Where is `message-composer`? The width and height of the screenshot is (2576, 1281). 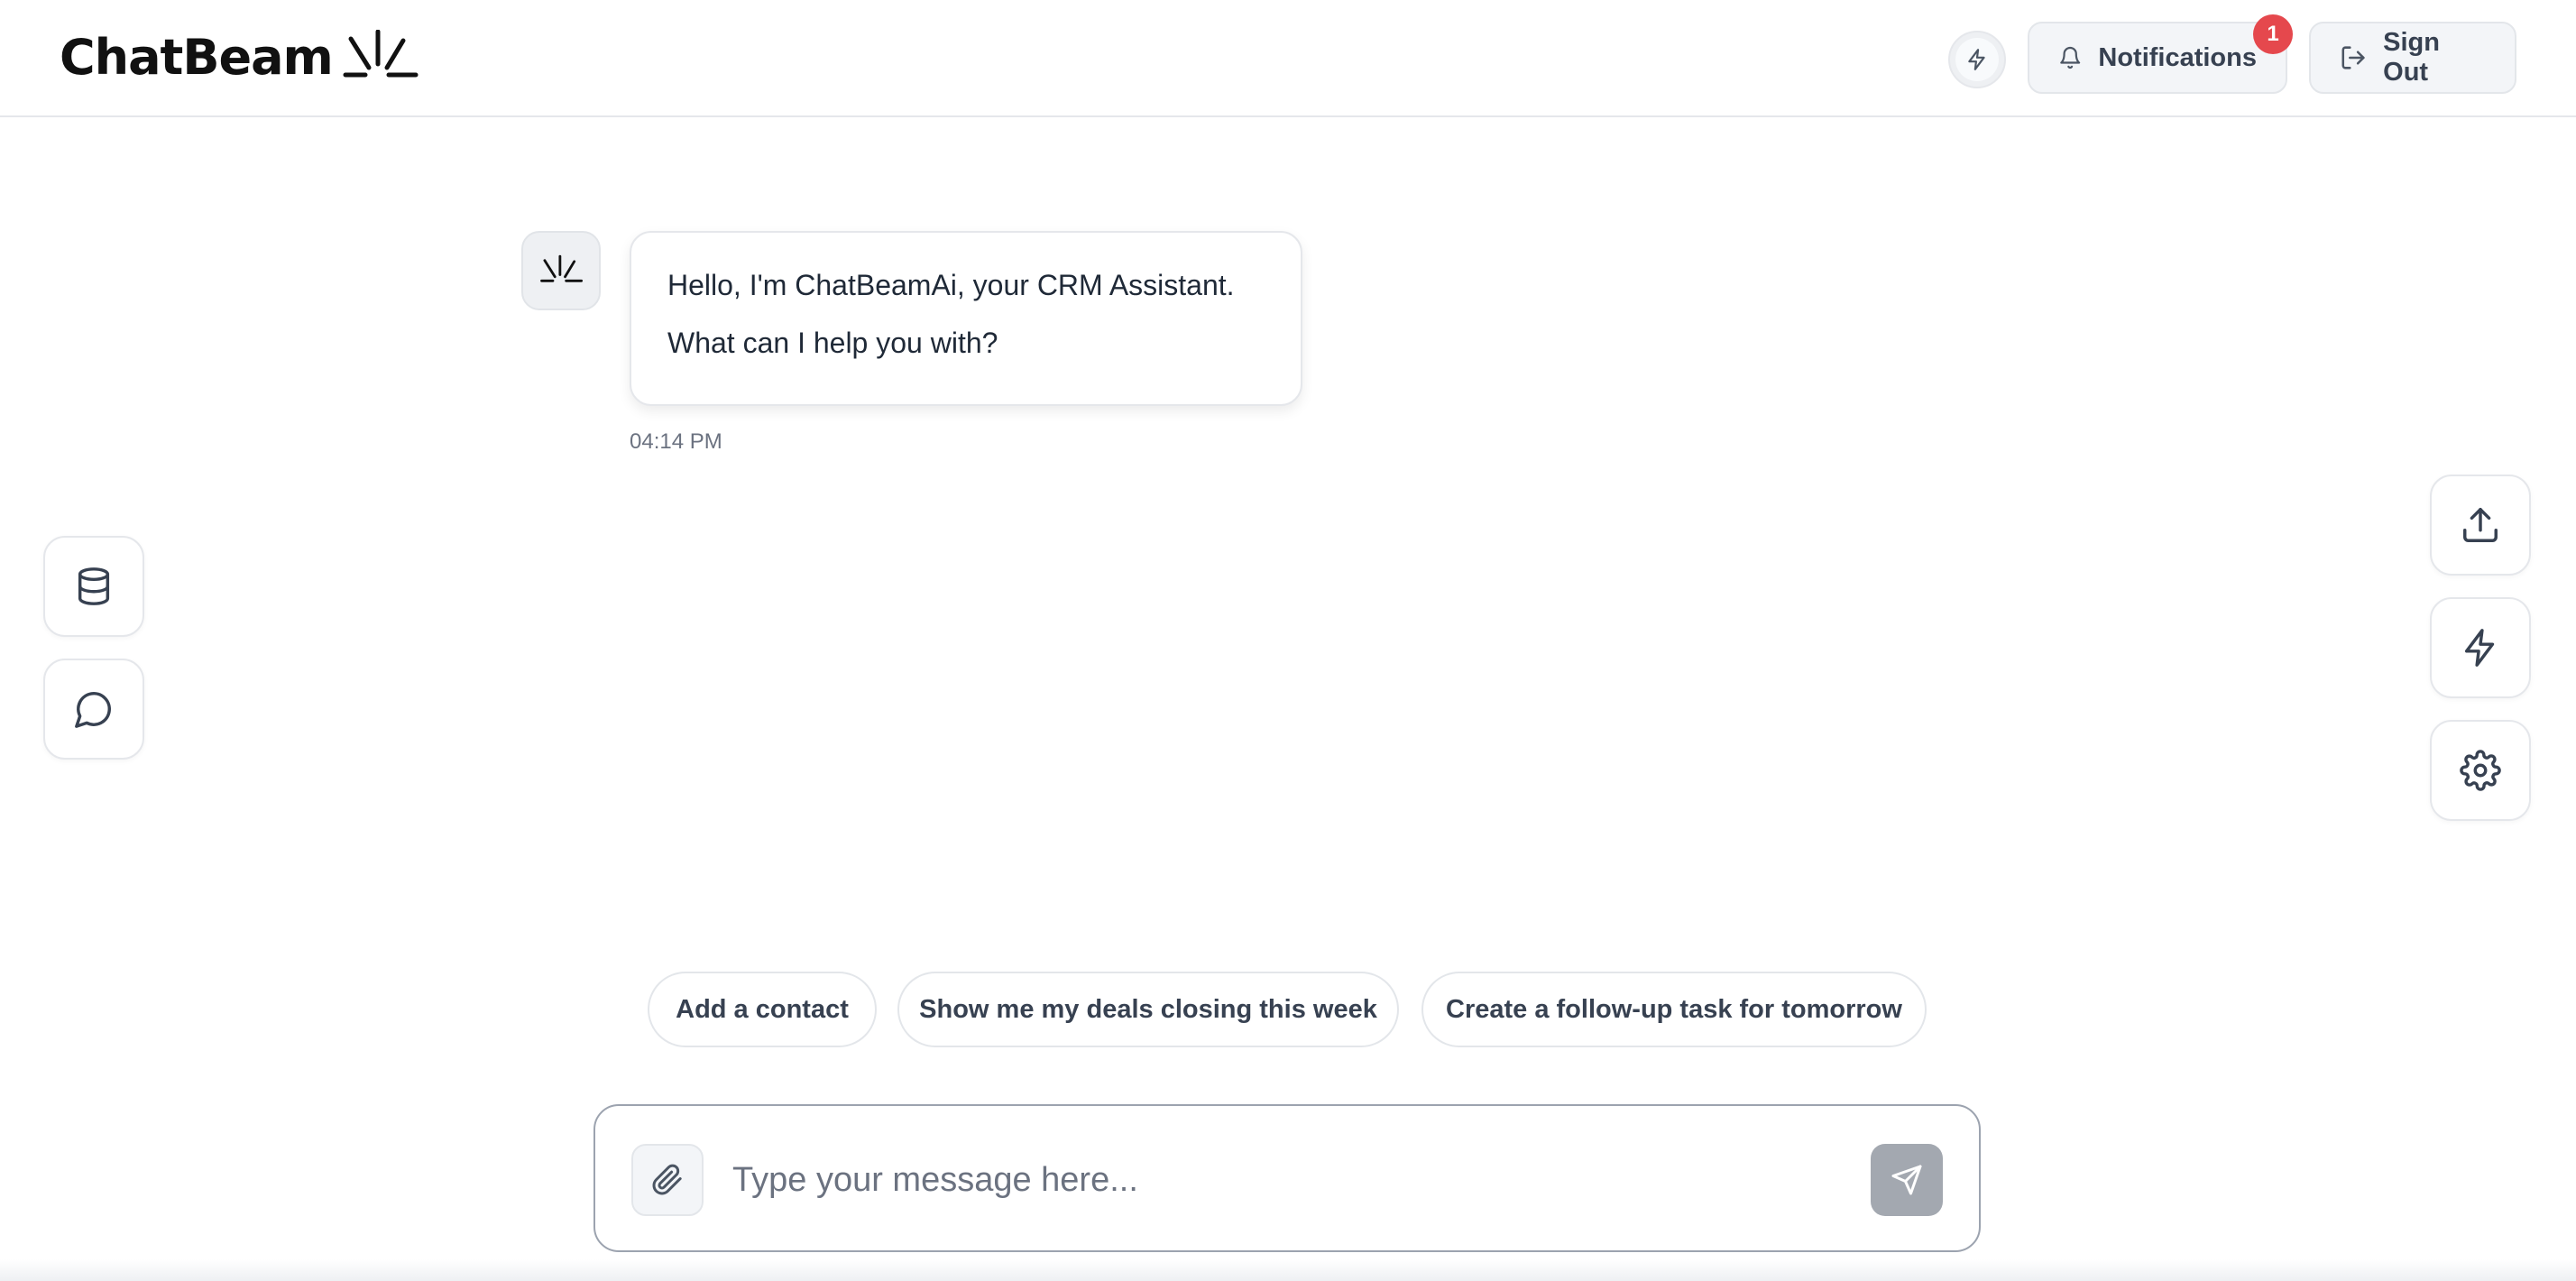
message-composer is located at coordinates (1287, 1178).